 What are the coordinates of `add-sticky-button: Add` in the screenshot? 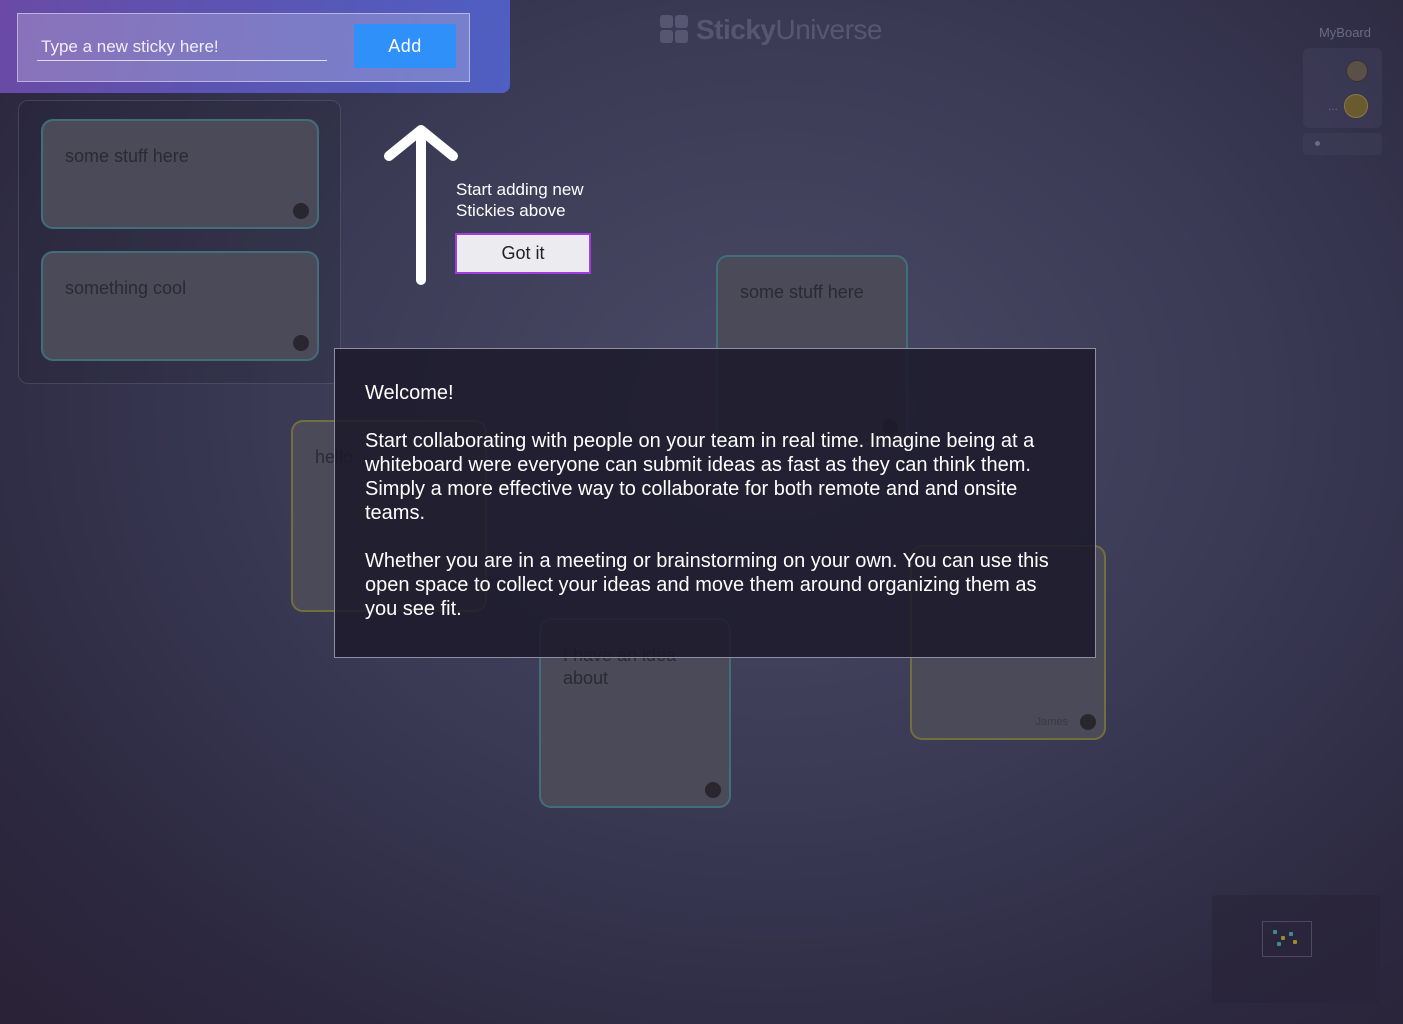 It's located at (405, 46).